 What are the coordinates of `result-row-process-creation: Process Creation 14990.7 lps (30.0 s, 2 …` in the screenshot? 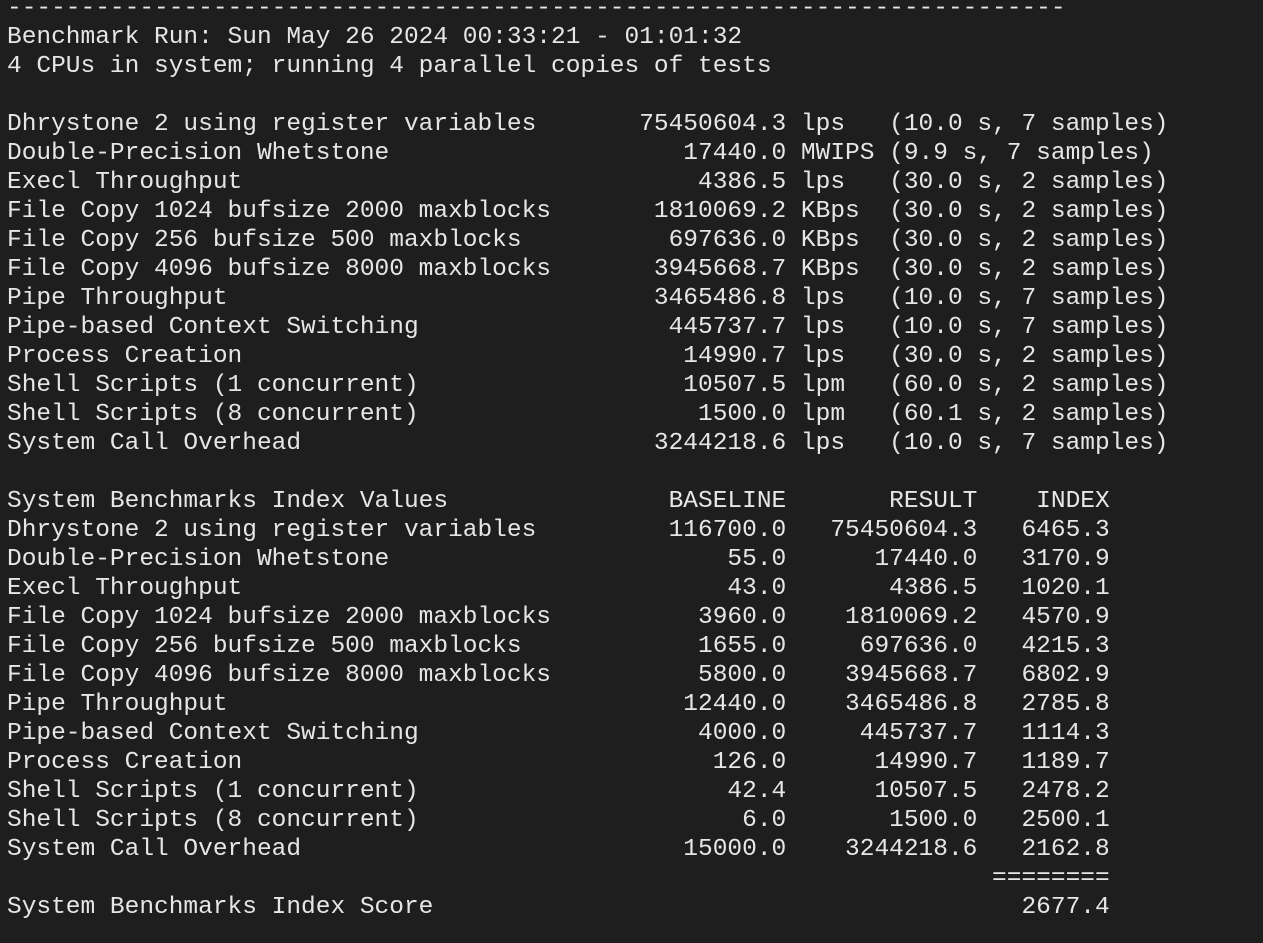 It's located at (588, 356).